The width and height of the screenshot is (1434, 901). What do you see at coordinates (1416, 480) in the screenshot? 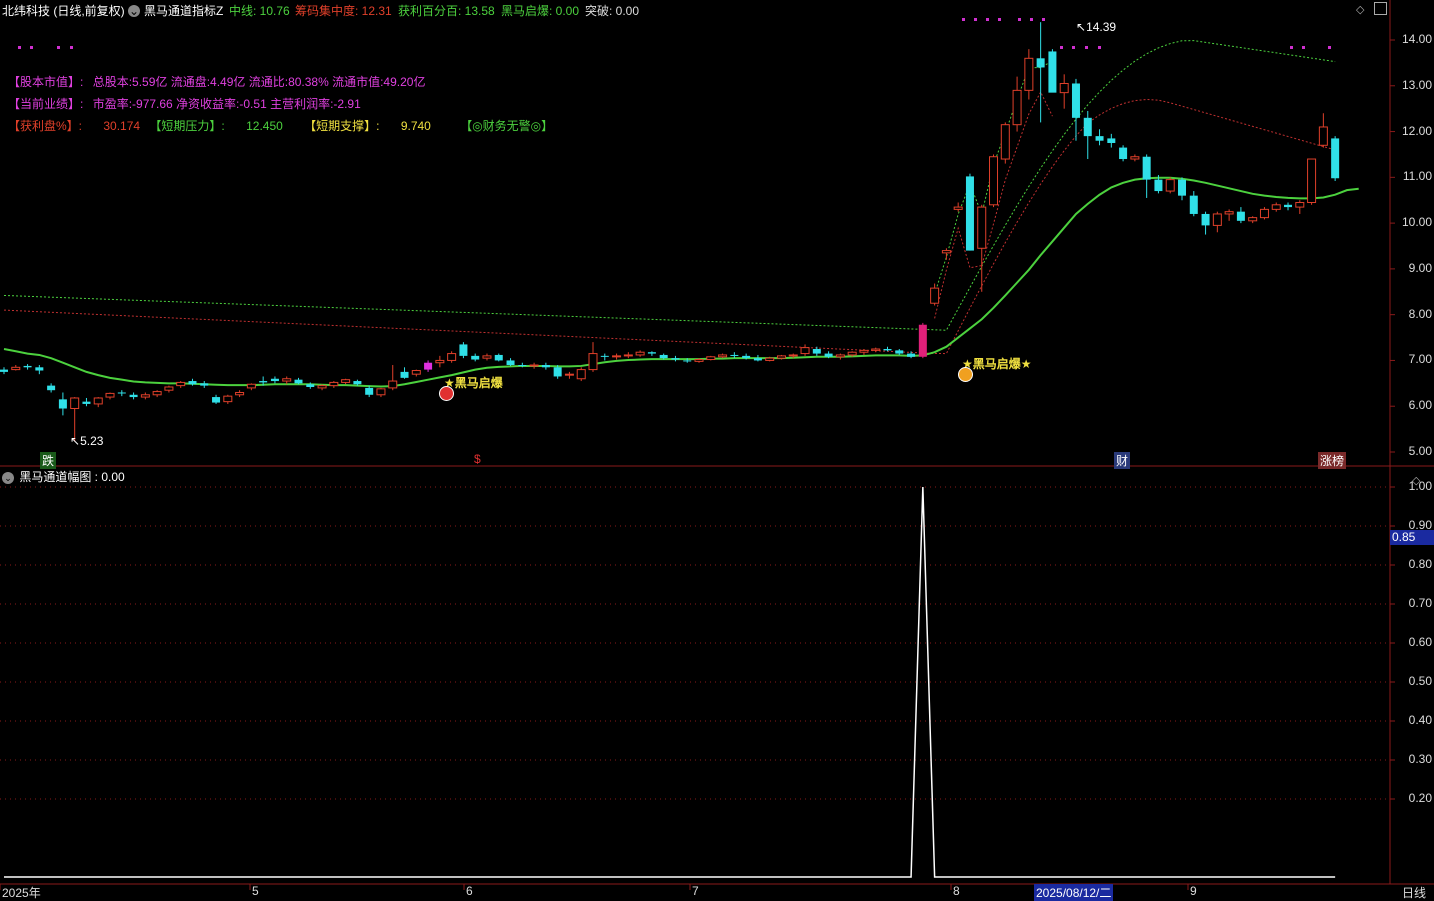
I see `sub-collapse-icon: ◇` at bounding box center [1416, 480].